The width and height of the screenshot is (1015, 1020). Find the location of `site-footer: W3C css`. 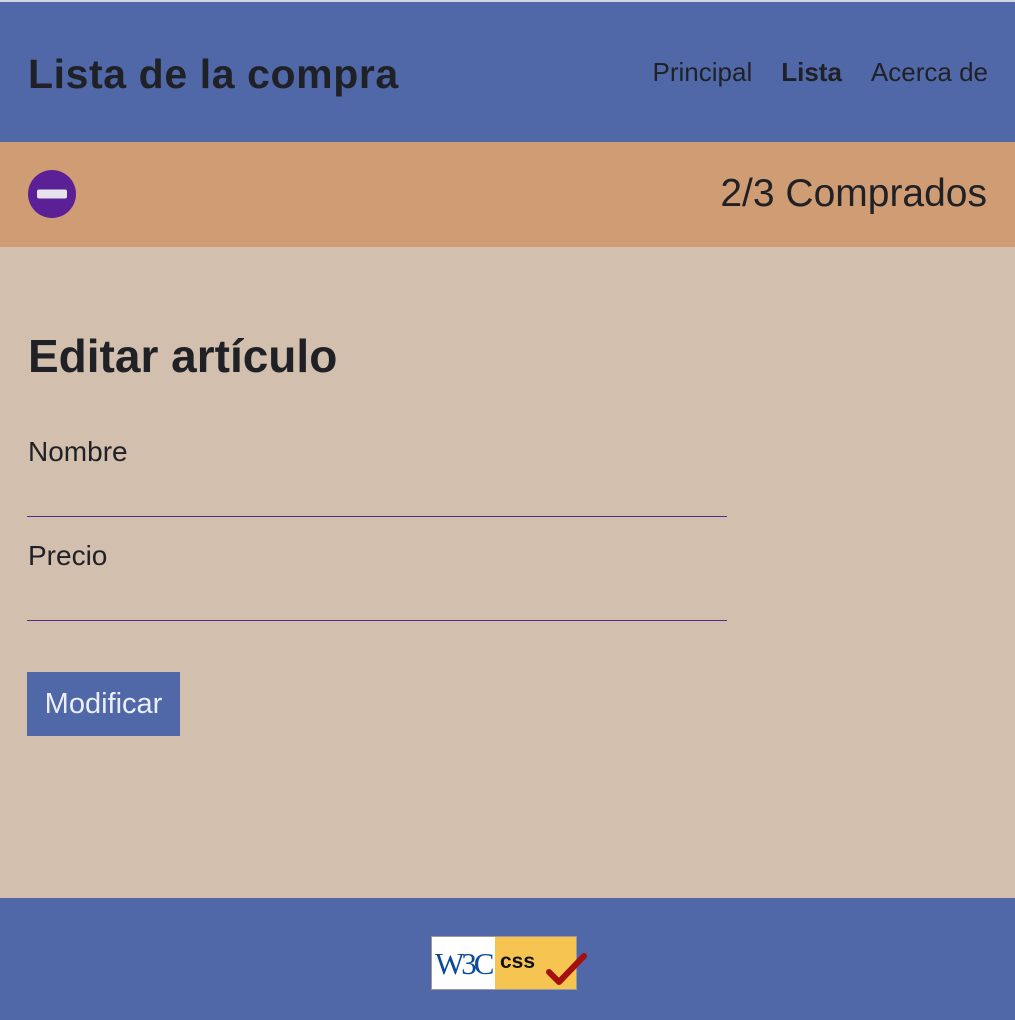

site-footer: W3C css is located at coordinates (507, 959).